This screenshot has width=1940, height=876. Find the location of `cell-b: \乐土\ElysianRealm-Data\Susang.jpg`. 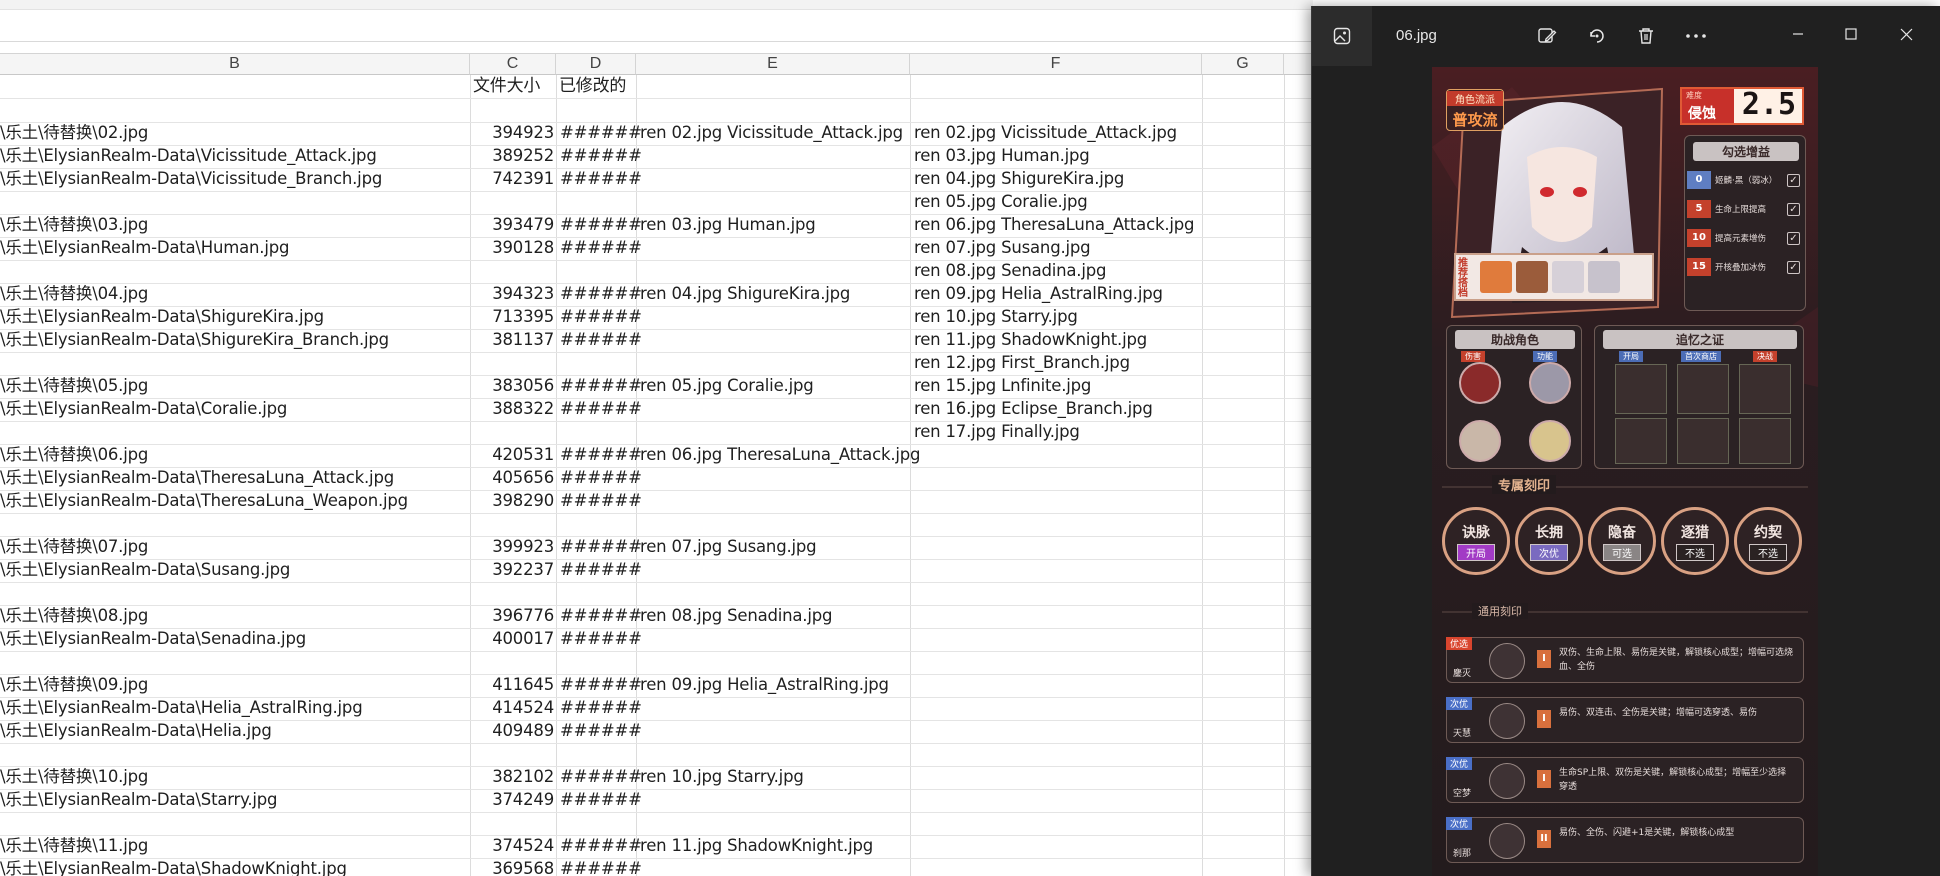

cell-b: \乐土\ElysianRealm-Data\Susang.jpg is located at coordinates (234, 569).